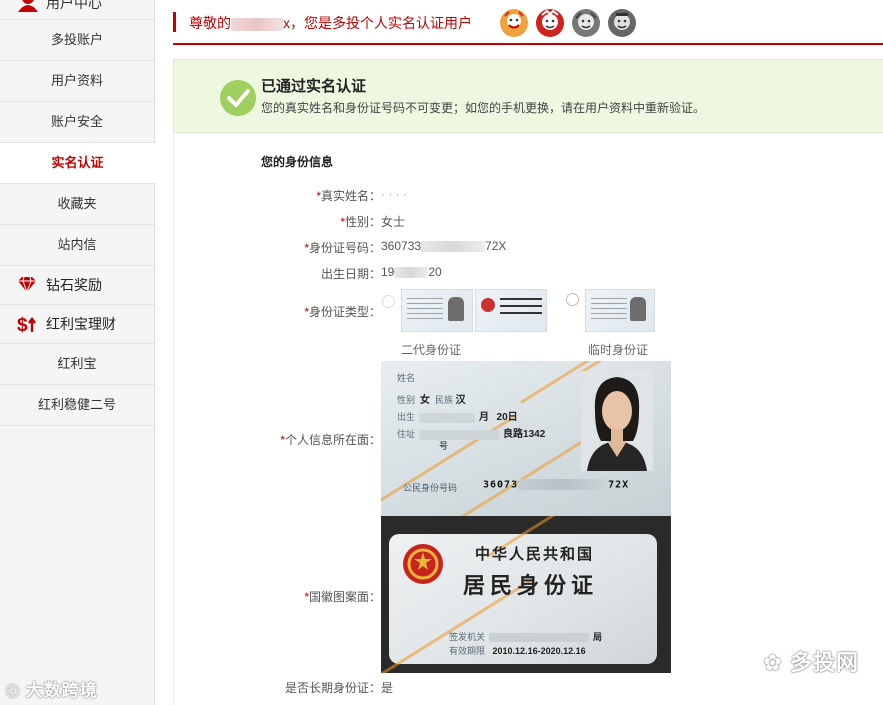 The height and width of the screenshot is (705, 883). Describe the element at coordinates (277, 687) in the screenshot. I see `row-long-term: 是否长期身份证：` at that location.